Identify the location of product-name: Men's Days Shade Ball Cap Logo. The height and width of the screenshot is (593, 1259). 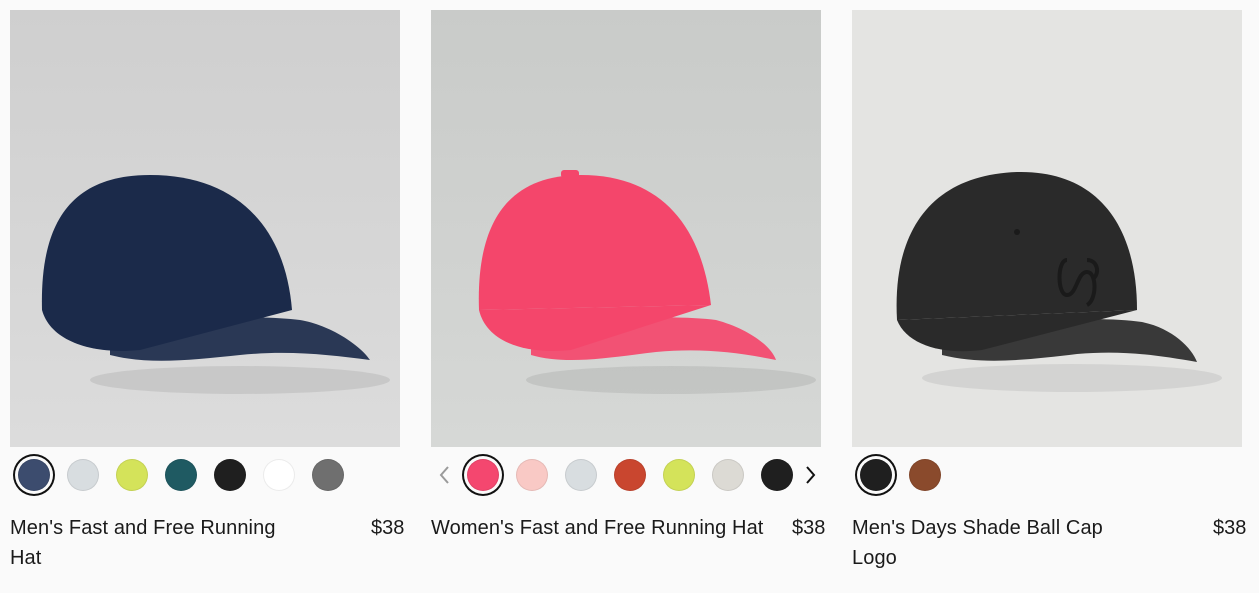
(992, 543).